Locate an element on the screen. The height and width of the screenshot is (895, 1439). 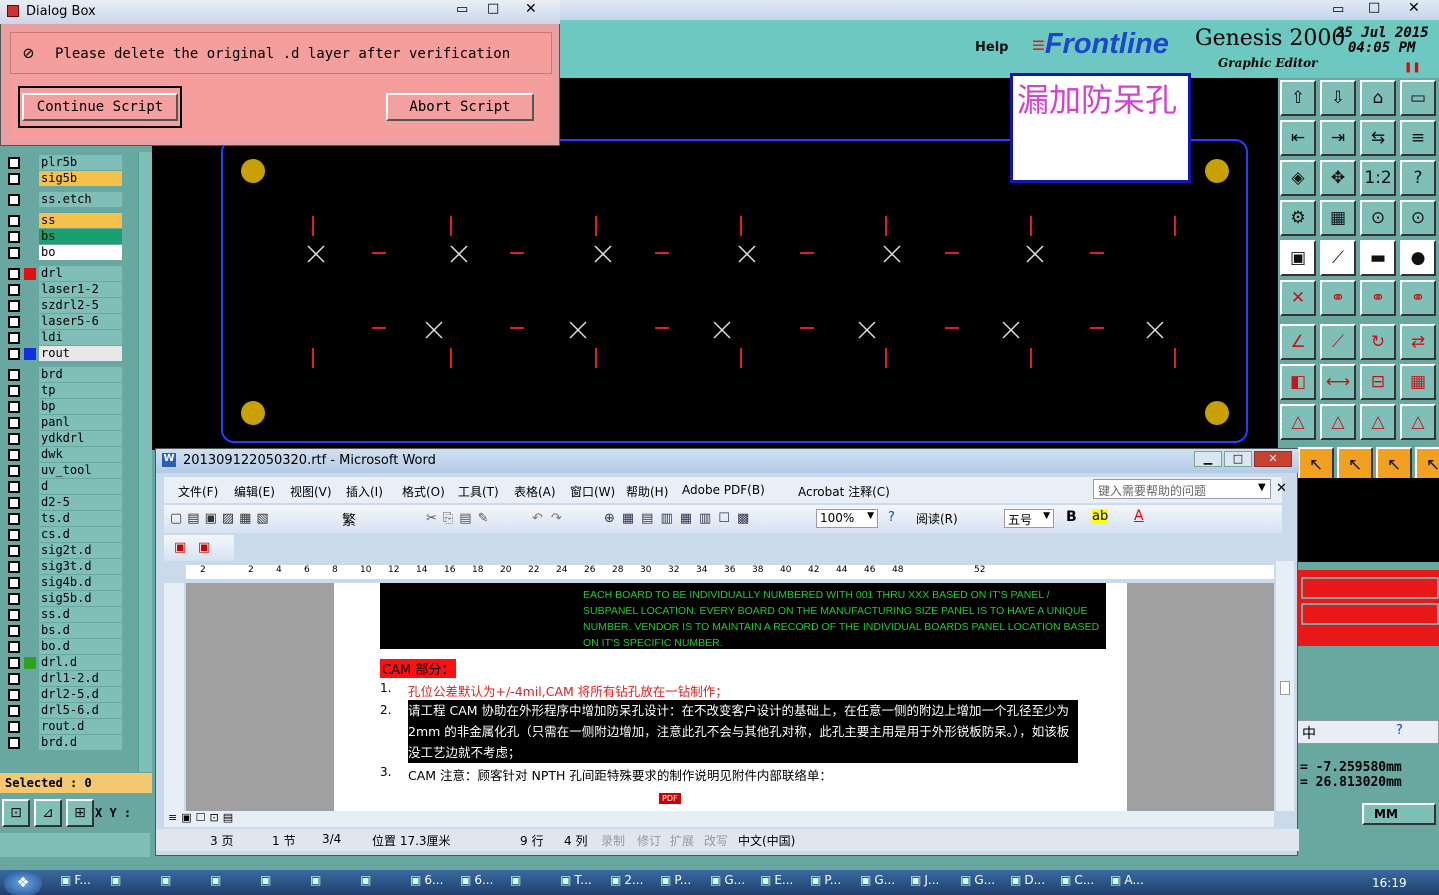
layer-row: bs is located at coordinates (62, 236).